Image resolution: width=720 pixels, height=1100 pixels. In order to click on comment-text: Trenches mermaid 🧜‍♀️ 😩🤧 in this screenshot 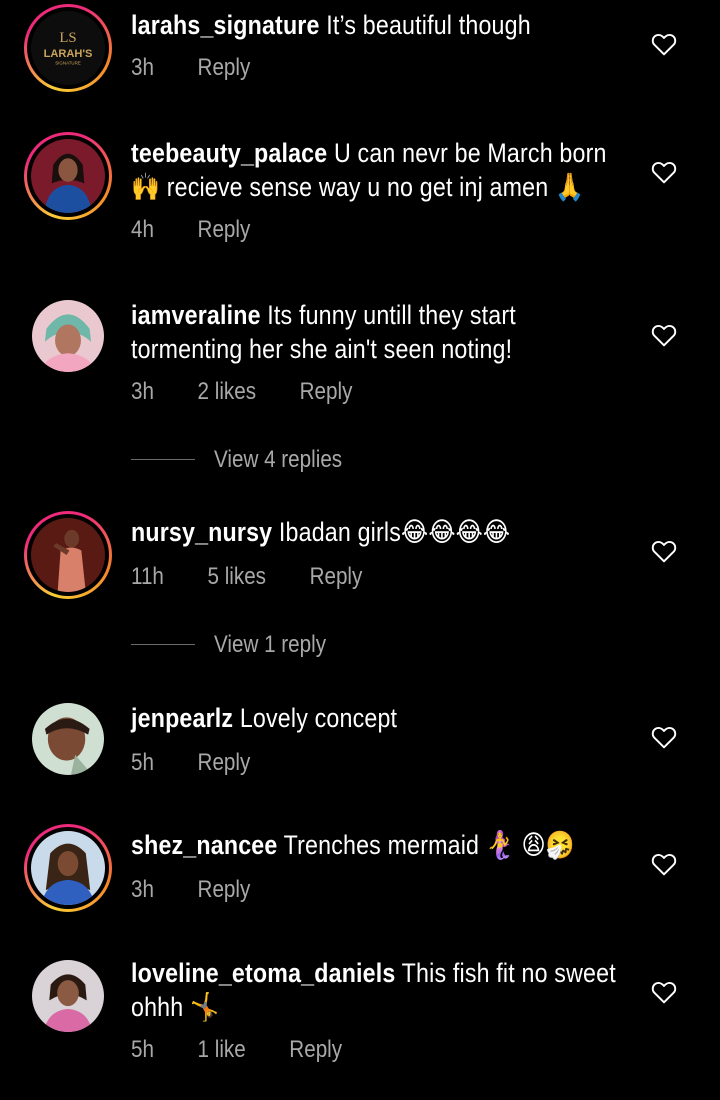, I will do `click(429, 845)`.